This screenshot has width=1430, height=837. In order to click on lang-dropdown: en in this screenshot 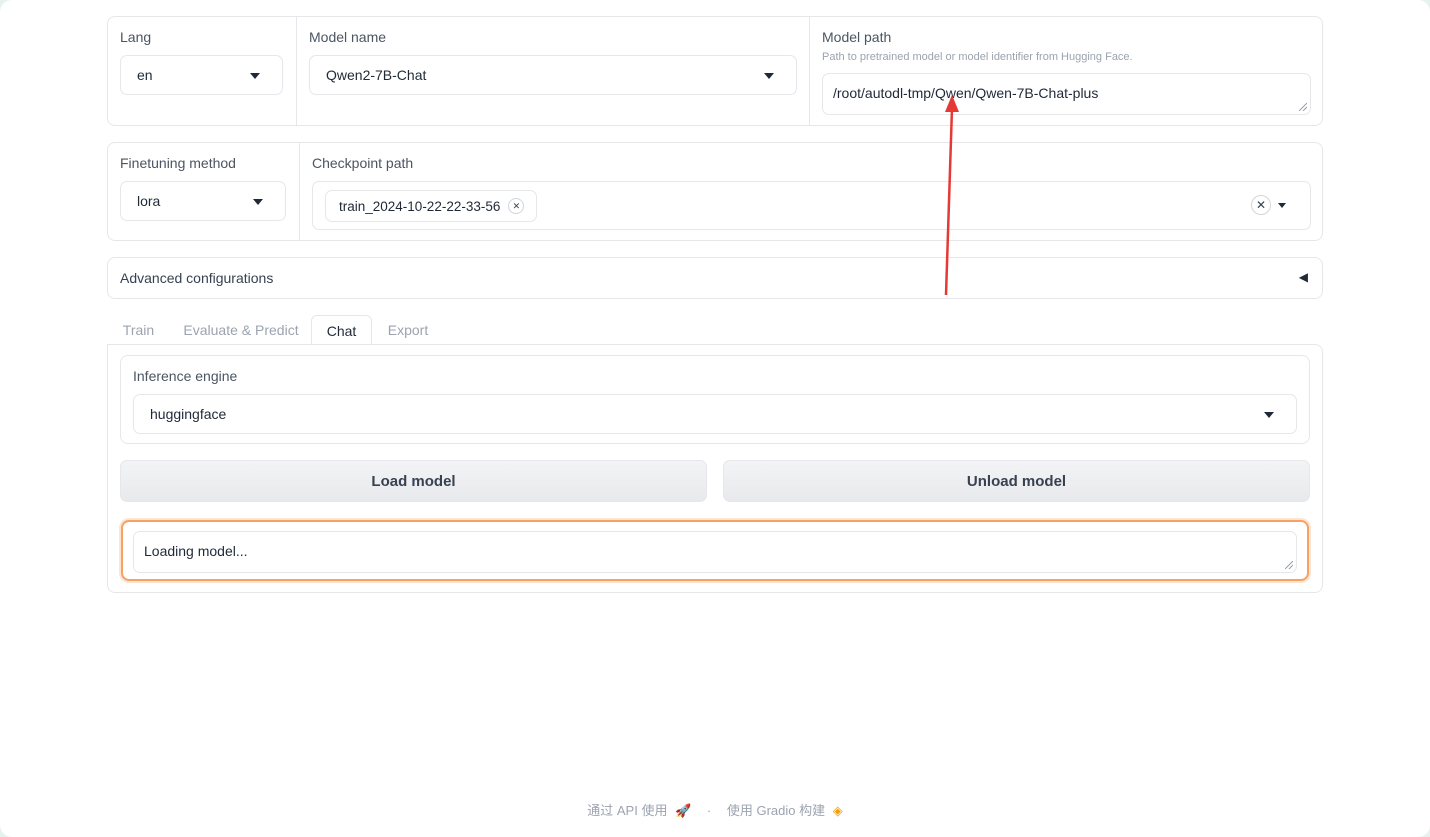, I will do `click(201, 75)`.